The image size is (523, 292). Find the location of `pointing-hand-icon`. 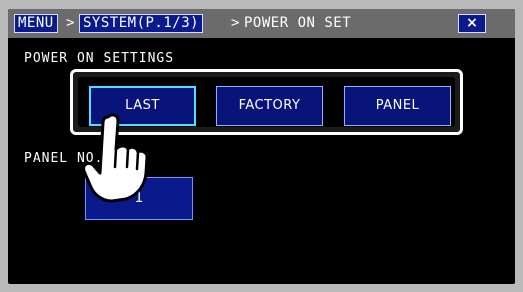

pointing-hand-icon is located at coordinates (115, 158).